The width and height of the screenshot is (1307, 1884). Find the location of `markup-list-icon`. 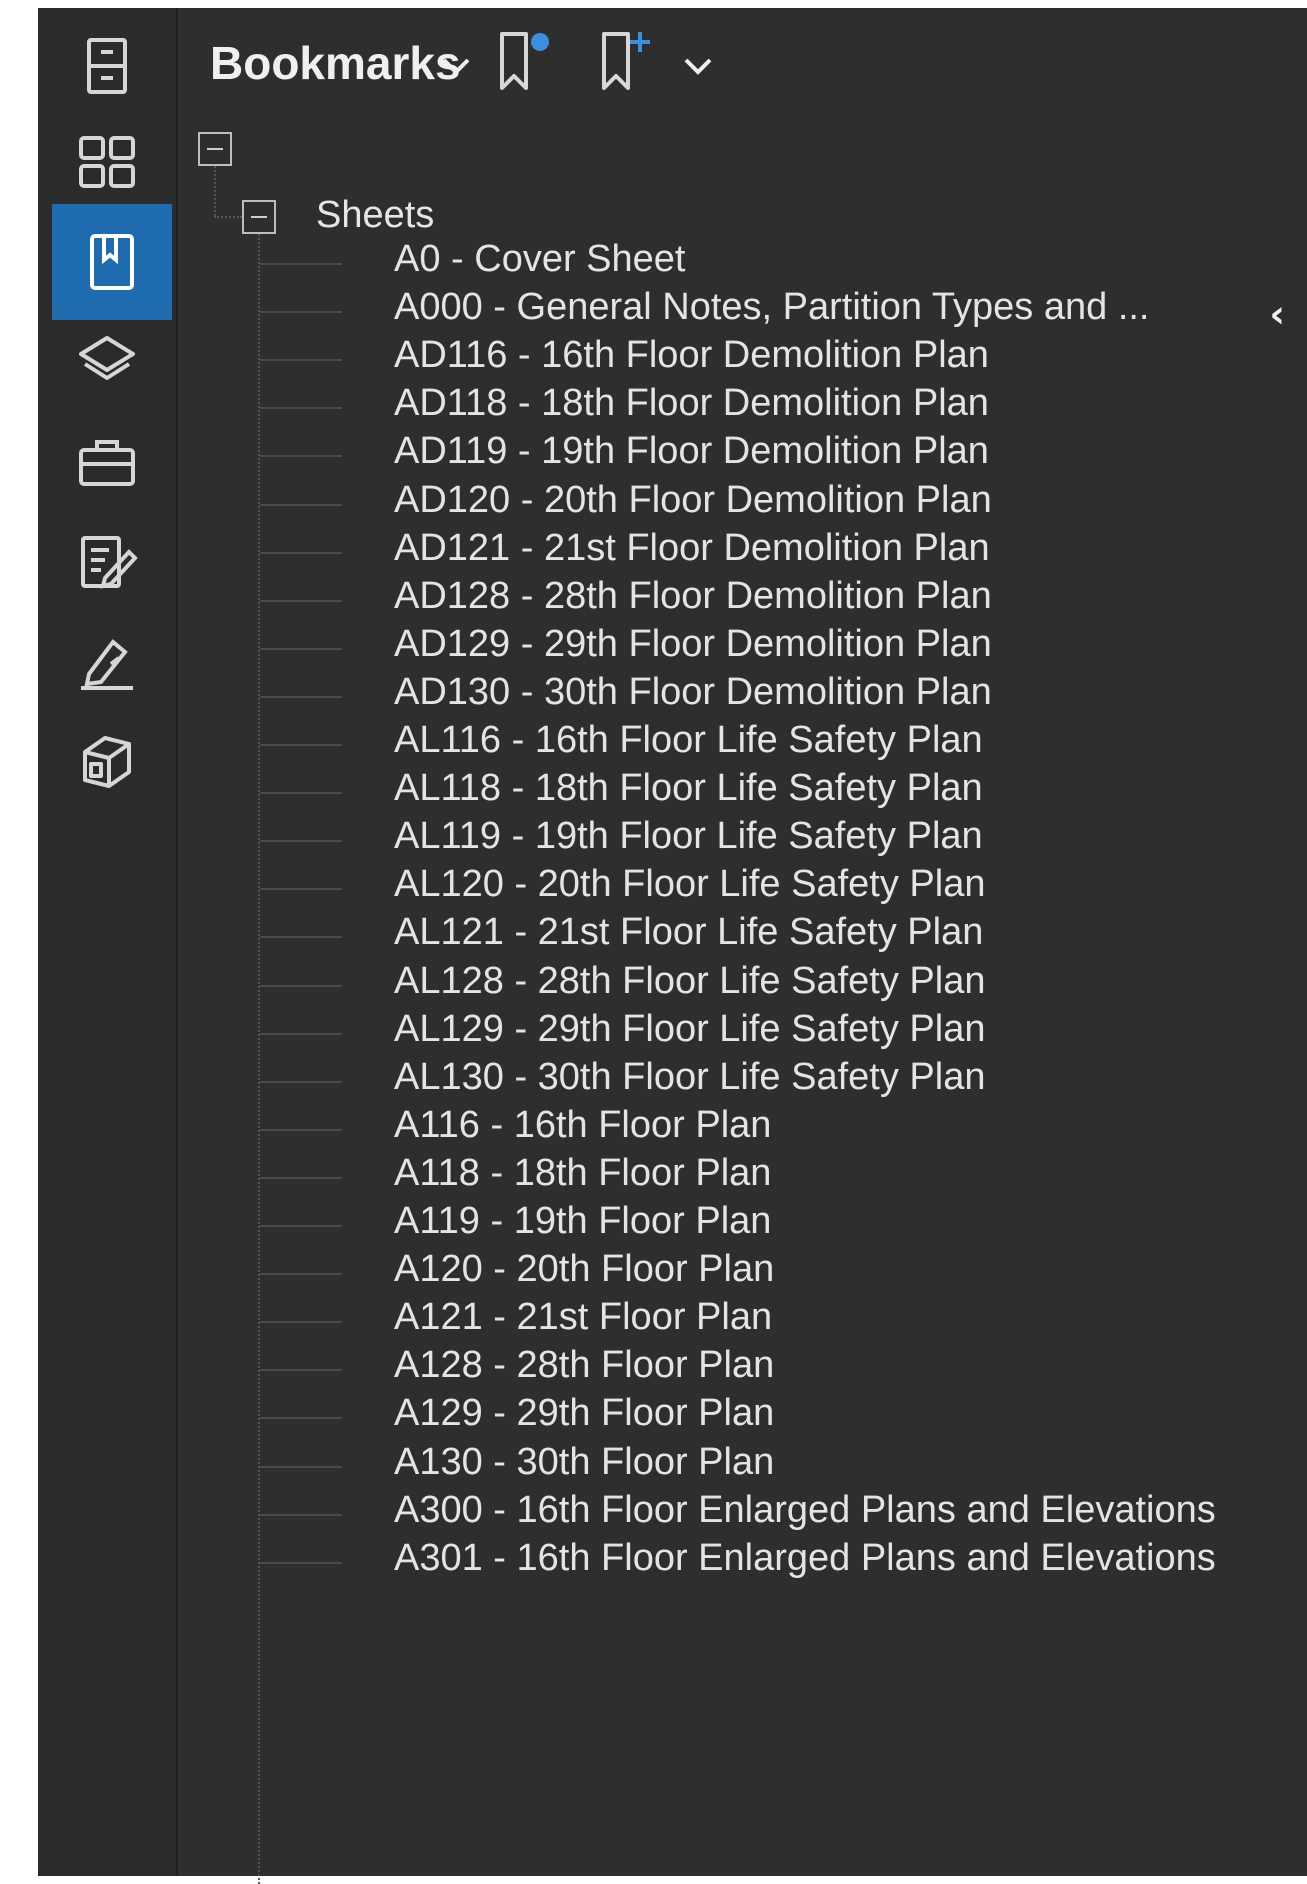

markup-list-icon is located at coordinates (109, 562).